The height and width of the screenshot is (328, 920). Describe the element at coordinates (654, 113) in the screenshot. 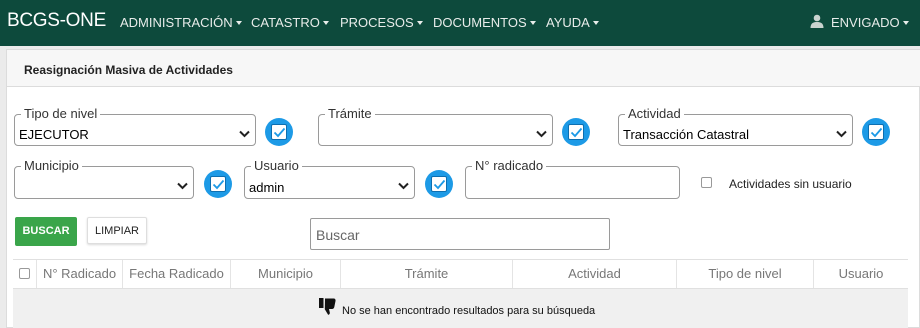

I see `actividad-label: Actividad` at that location.